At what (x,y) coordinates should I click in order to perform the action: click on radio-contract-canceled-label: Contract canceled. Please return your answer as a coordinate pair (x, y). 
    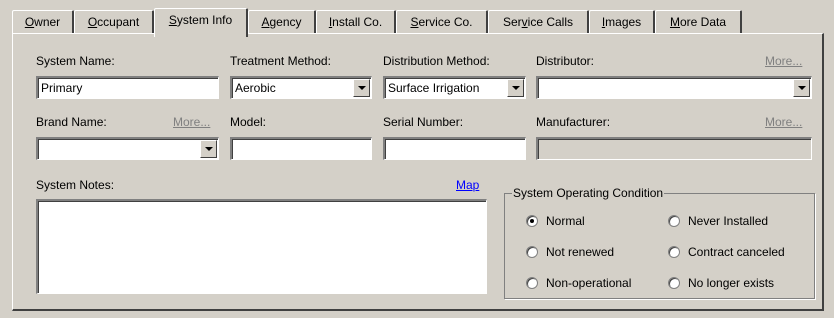
    Looking at the image, I should click on (736, 252).